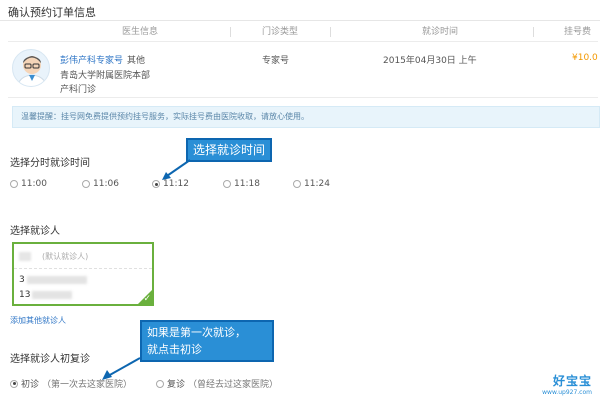 The height and width of the screenshot is (402, 600). What do you see at coordinates (170, 184) in the screenshot?
I see `time-option-1112: 11:12` at bounding box center [170, 184].